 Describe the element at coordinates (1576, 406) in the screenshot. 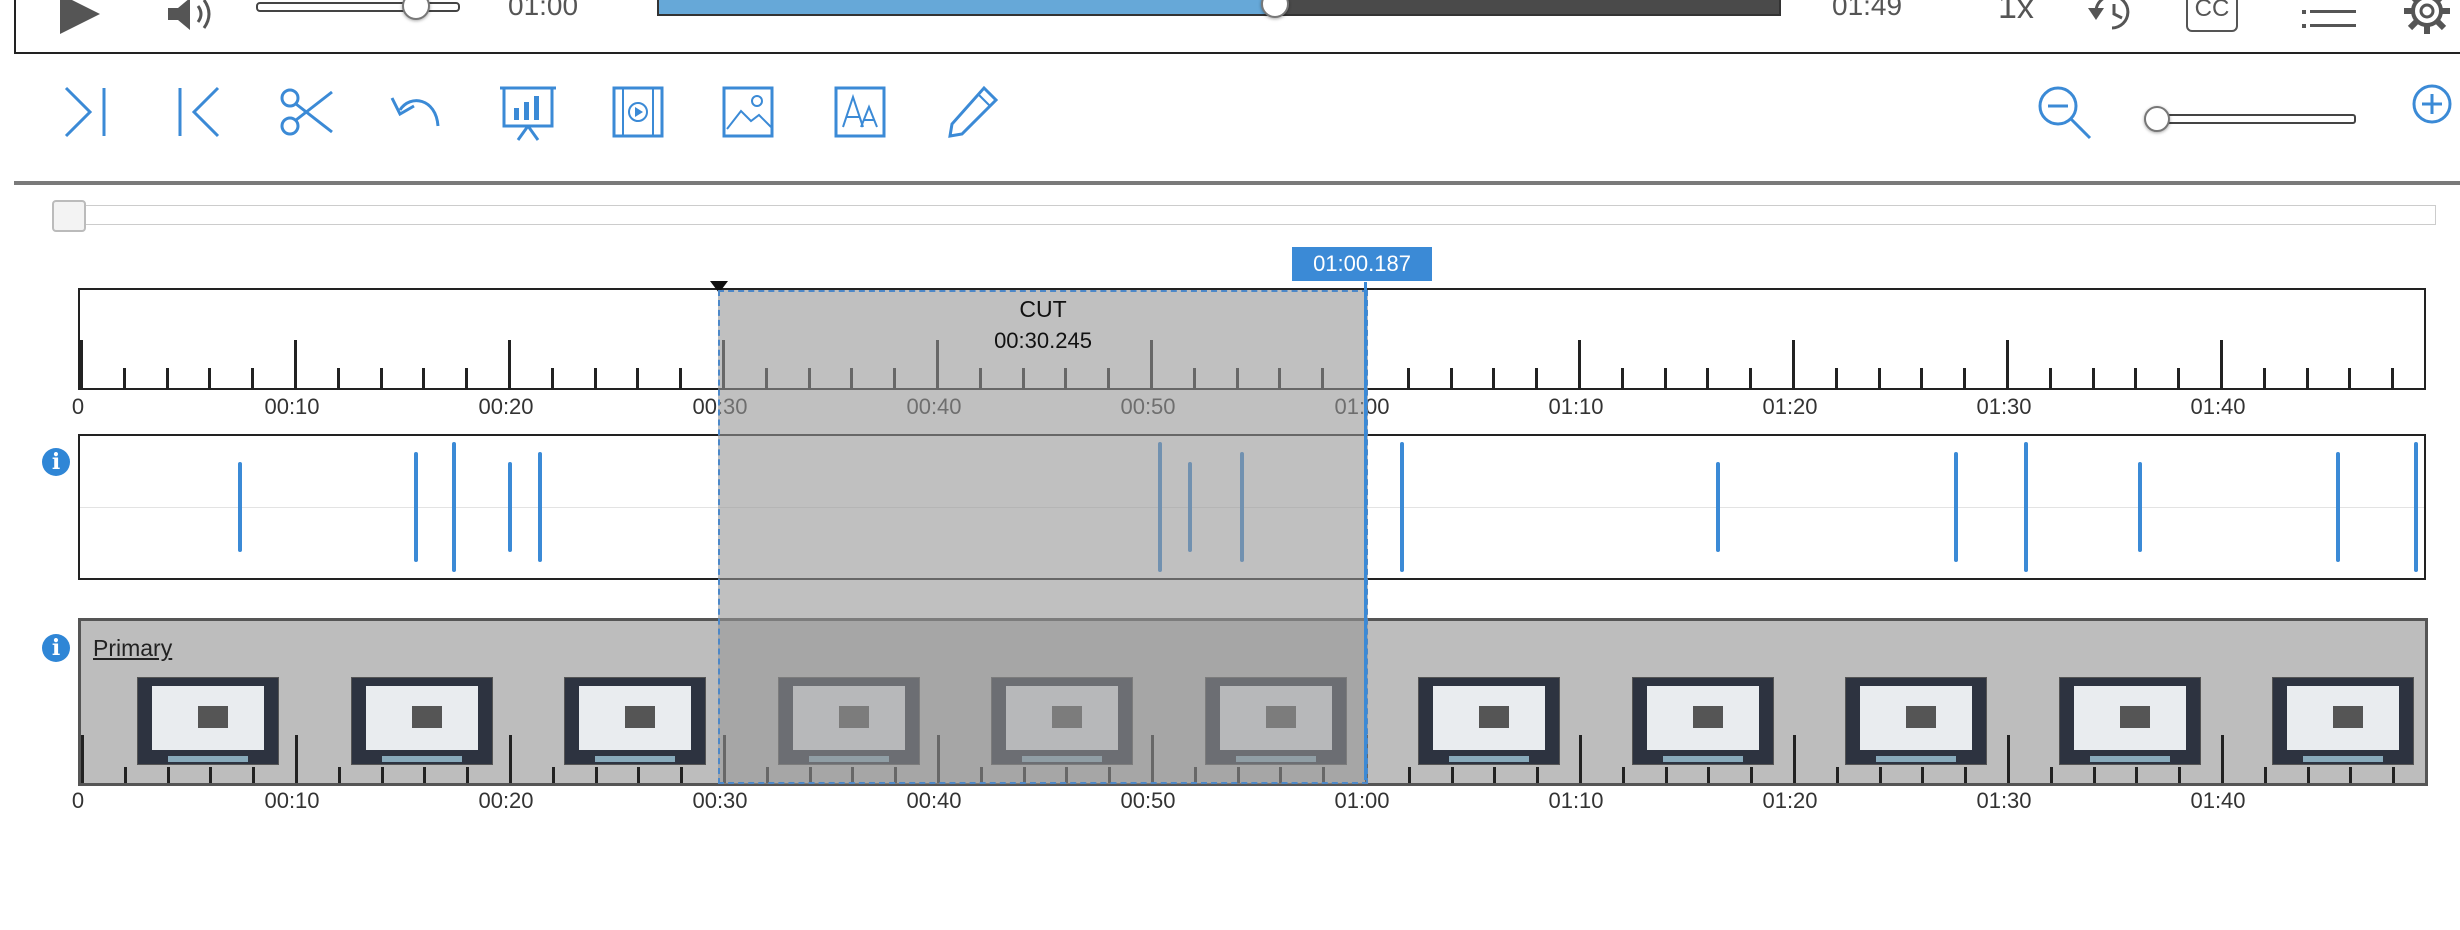

I see `ruler-tick-label: 01:10` at that location.